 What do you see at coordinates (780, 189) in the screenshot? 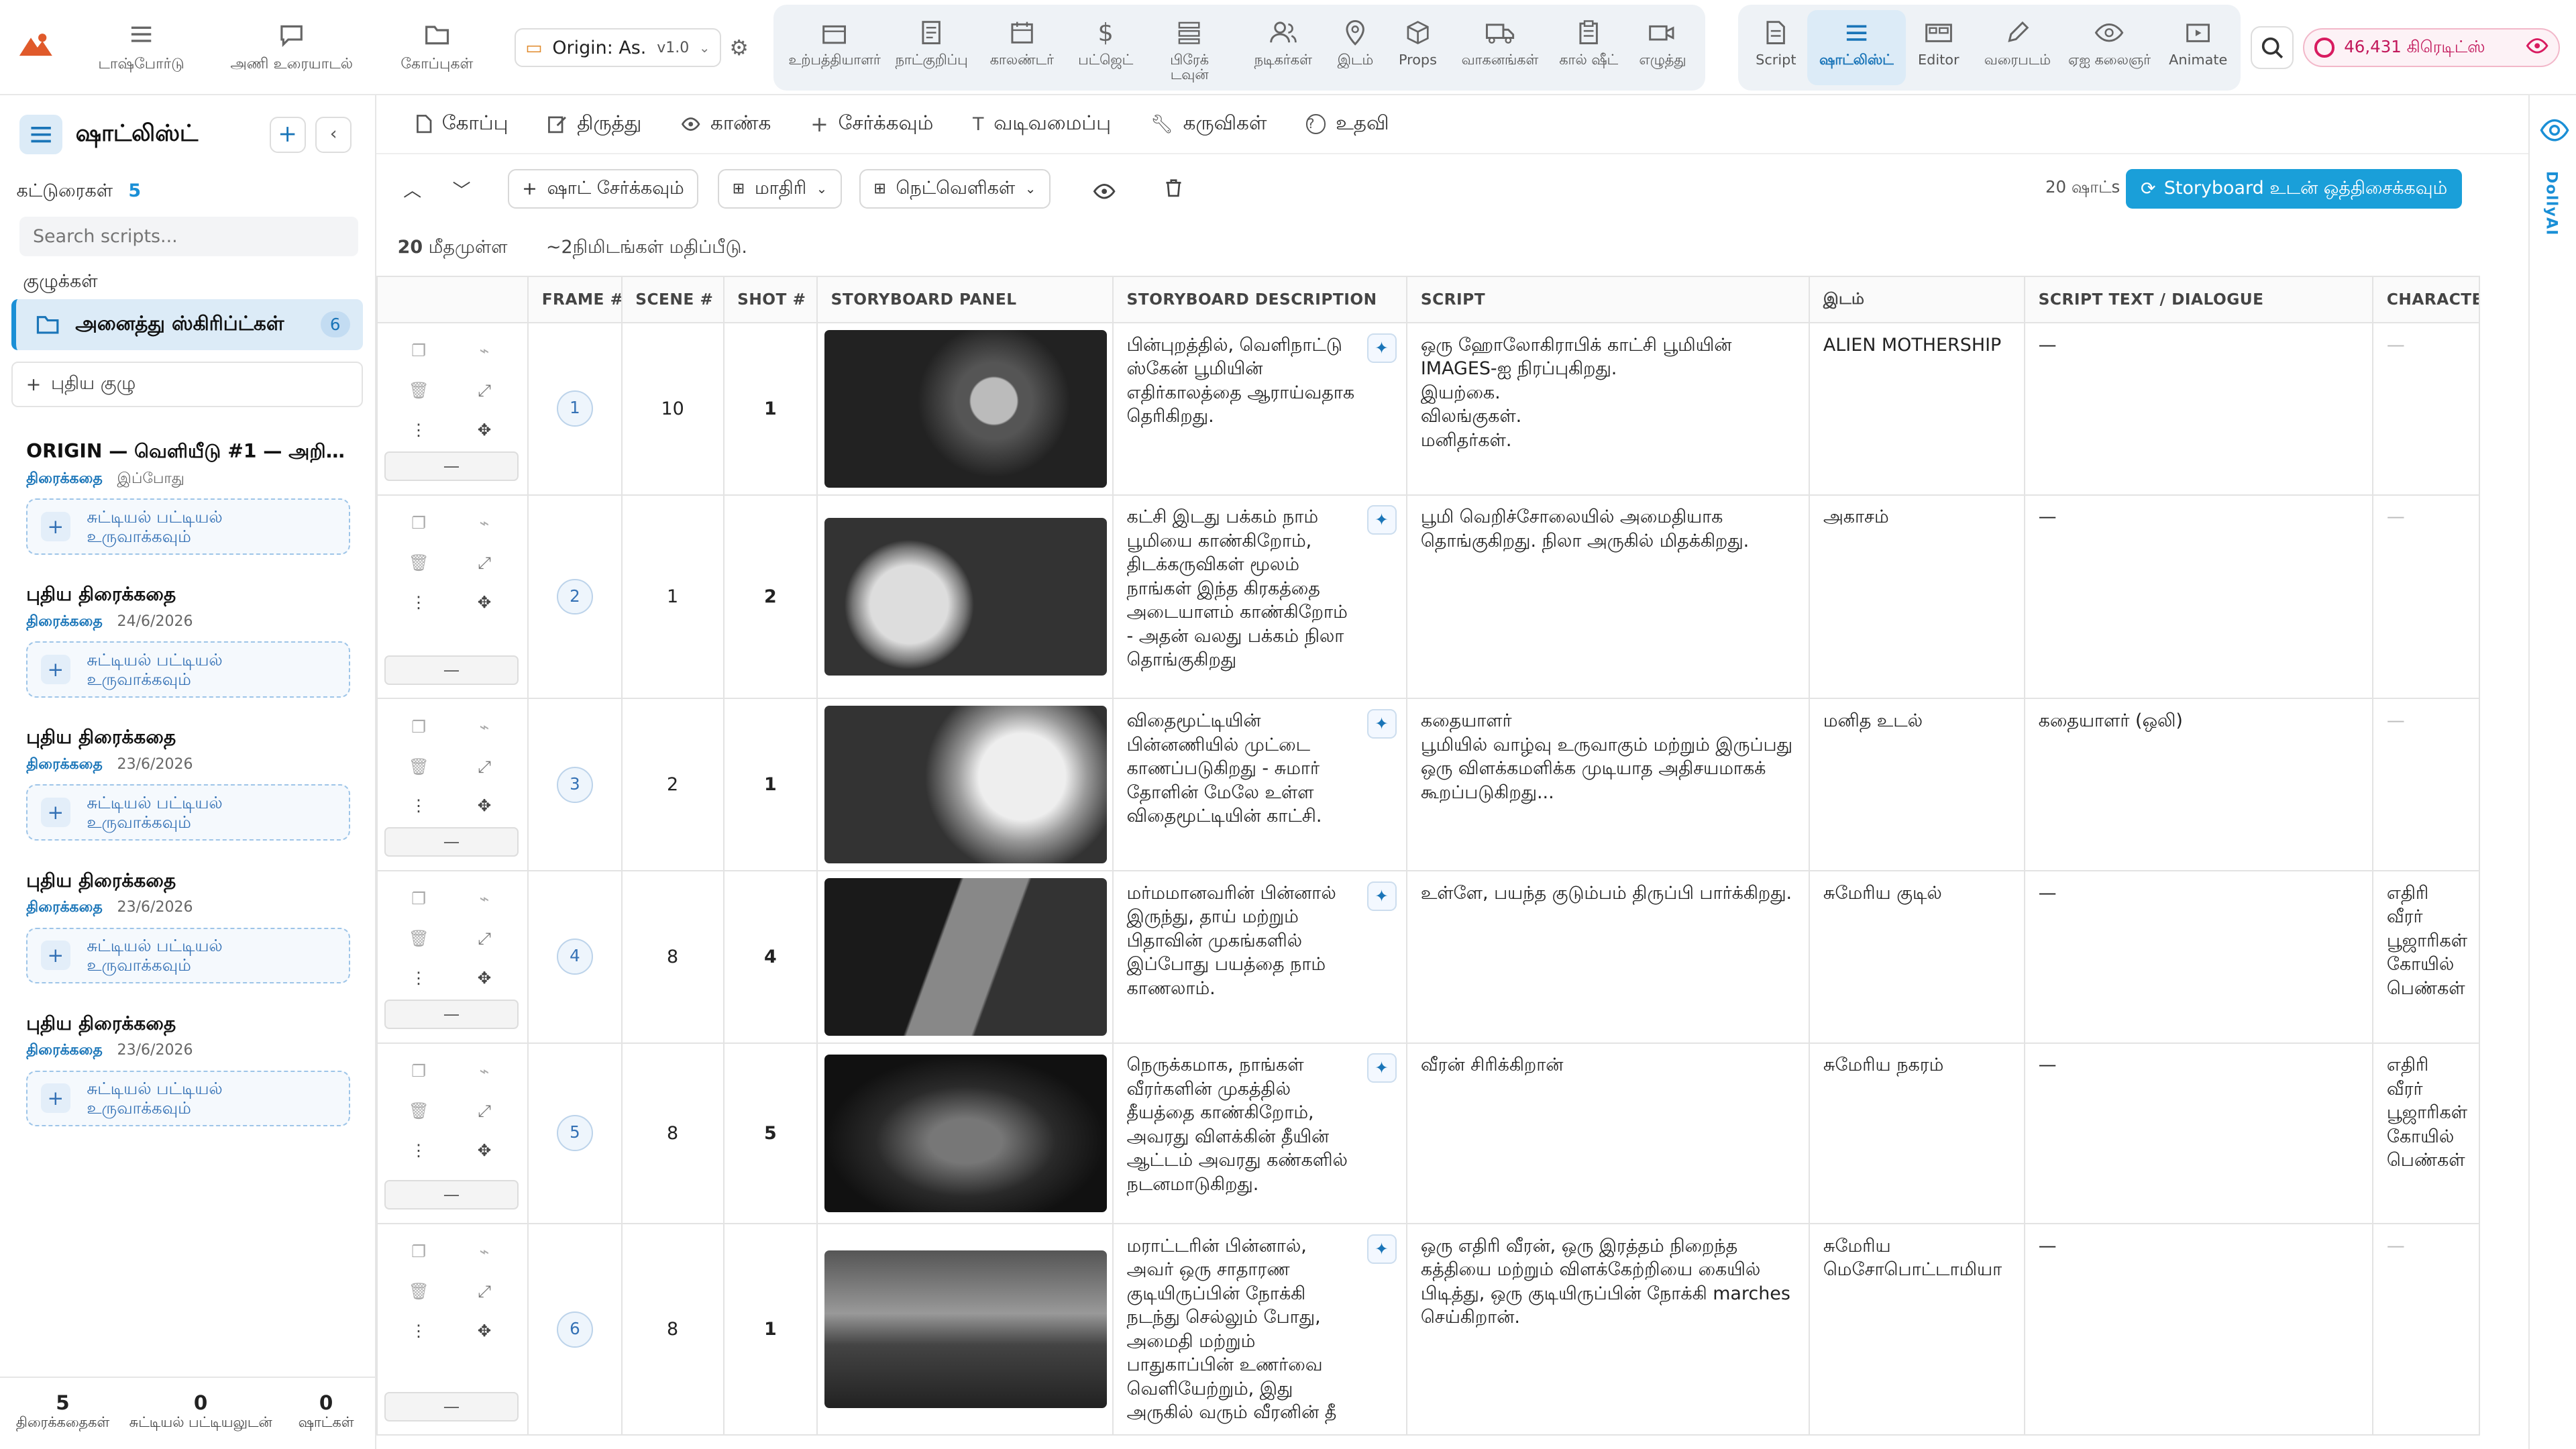
I see `template-dropdown: ⊞ மாதிரி ⌄` at bounding box center [780, 189].